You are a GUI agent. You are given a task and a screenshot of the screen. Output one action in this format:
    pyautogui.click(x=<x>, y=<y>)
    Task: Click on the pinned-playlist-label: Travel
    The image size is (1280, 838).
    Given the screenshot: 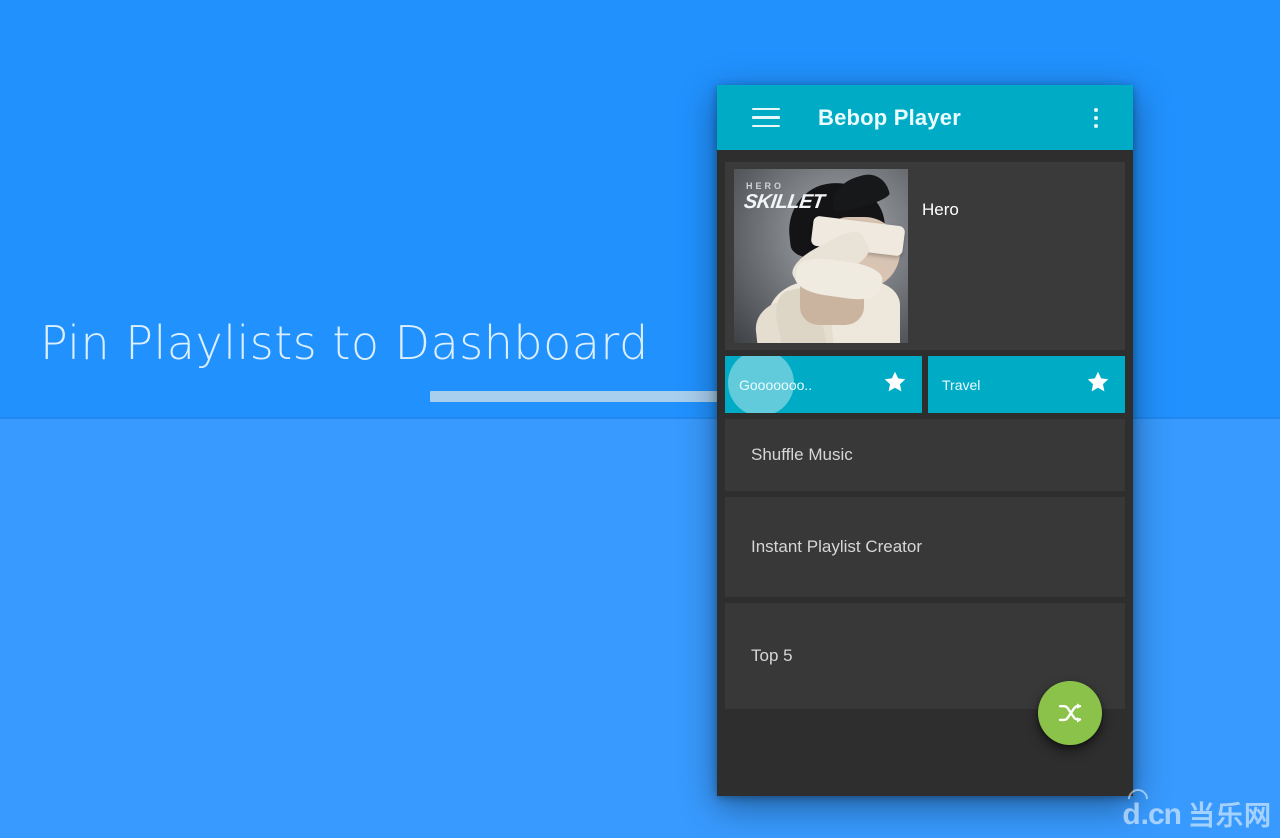 What is the action you would take?
    pyautogui.click(x=961, y=384)
    